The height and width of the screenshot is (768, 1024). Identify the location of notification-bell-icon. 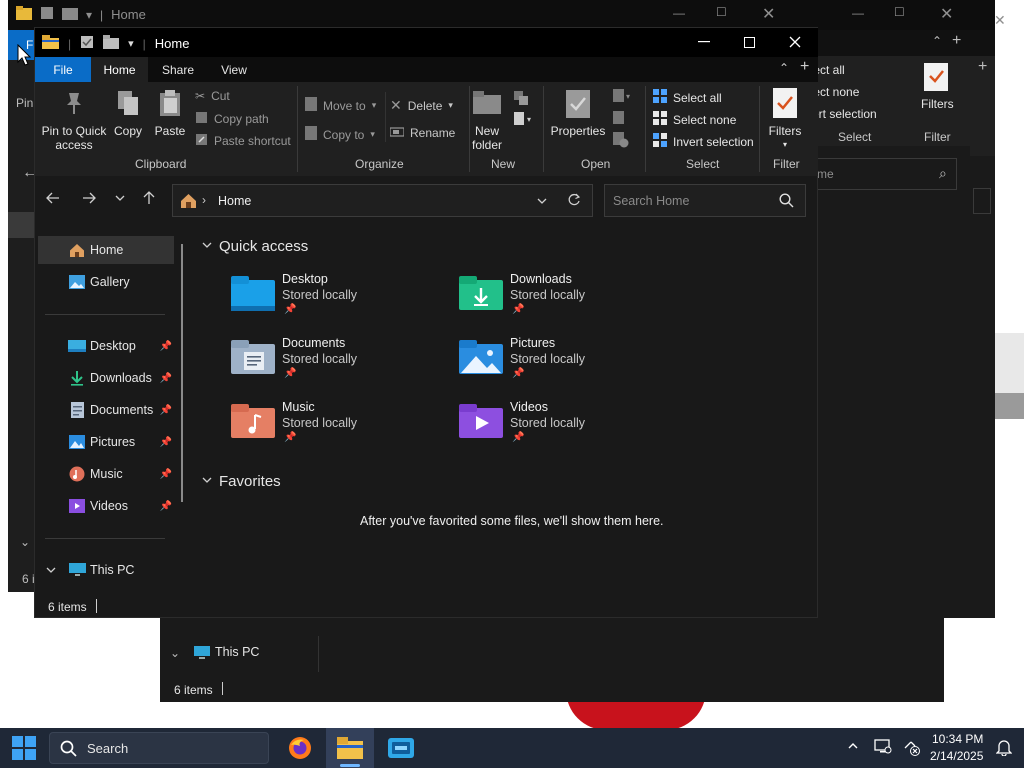
(1004, 749).